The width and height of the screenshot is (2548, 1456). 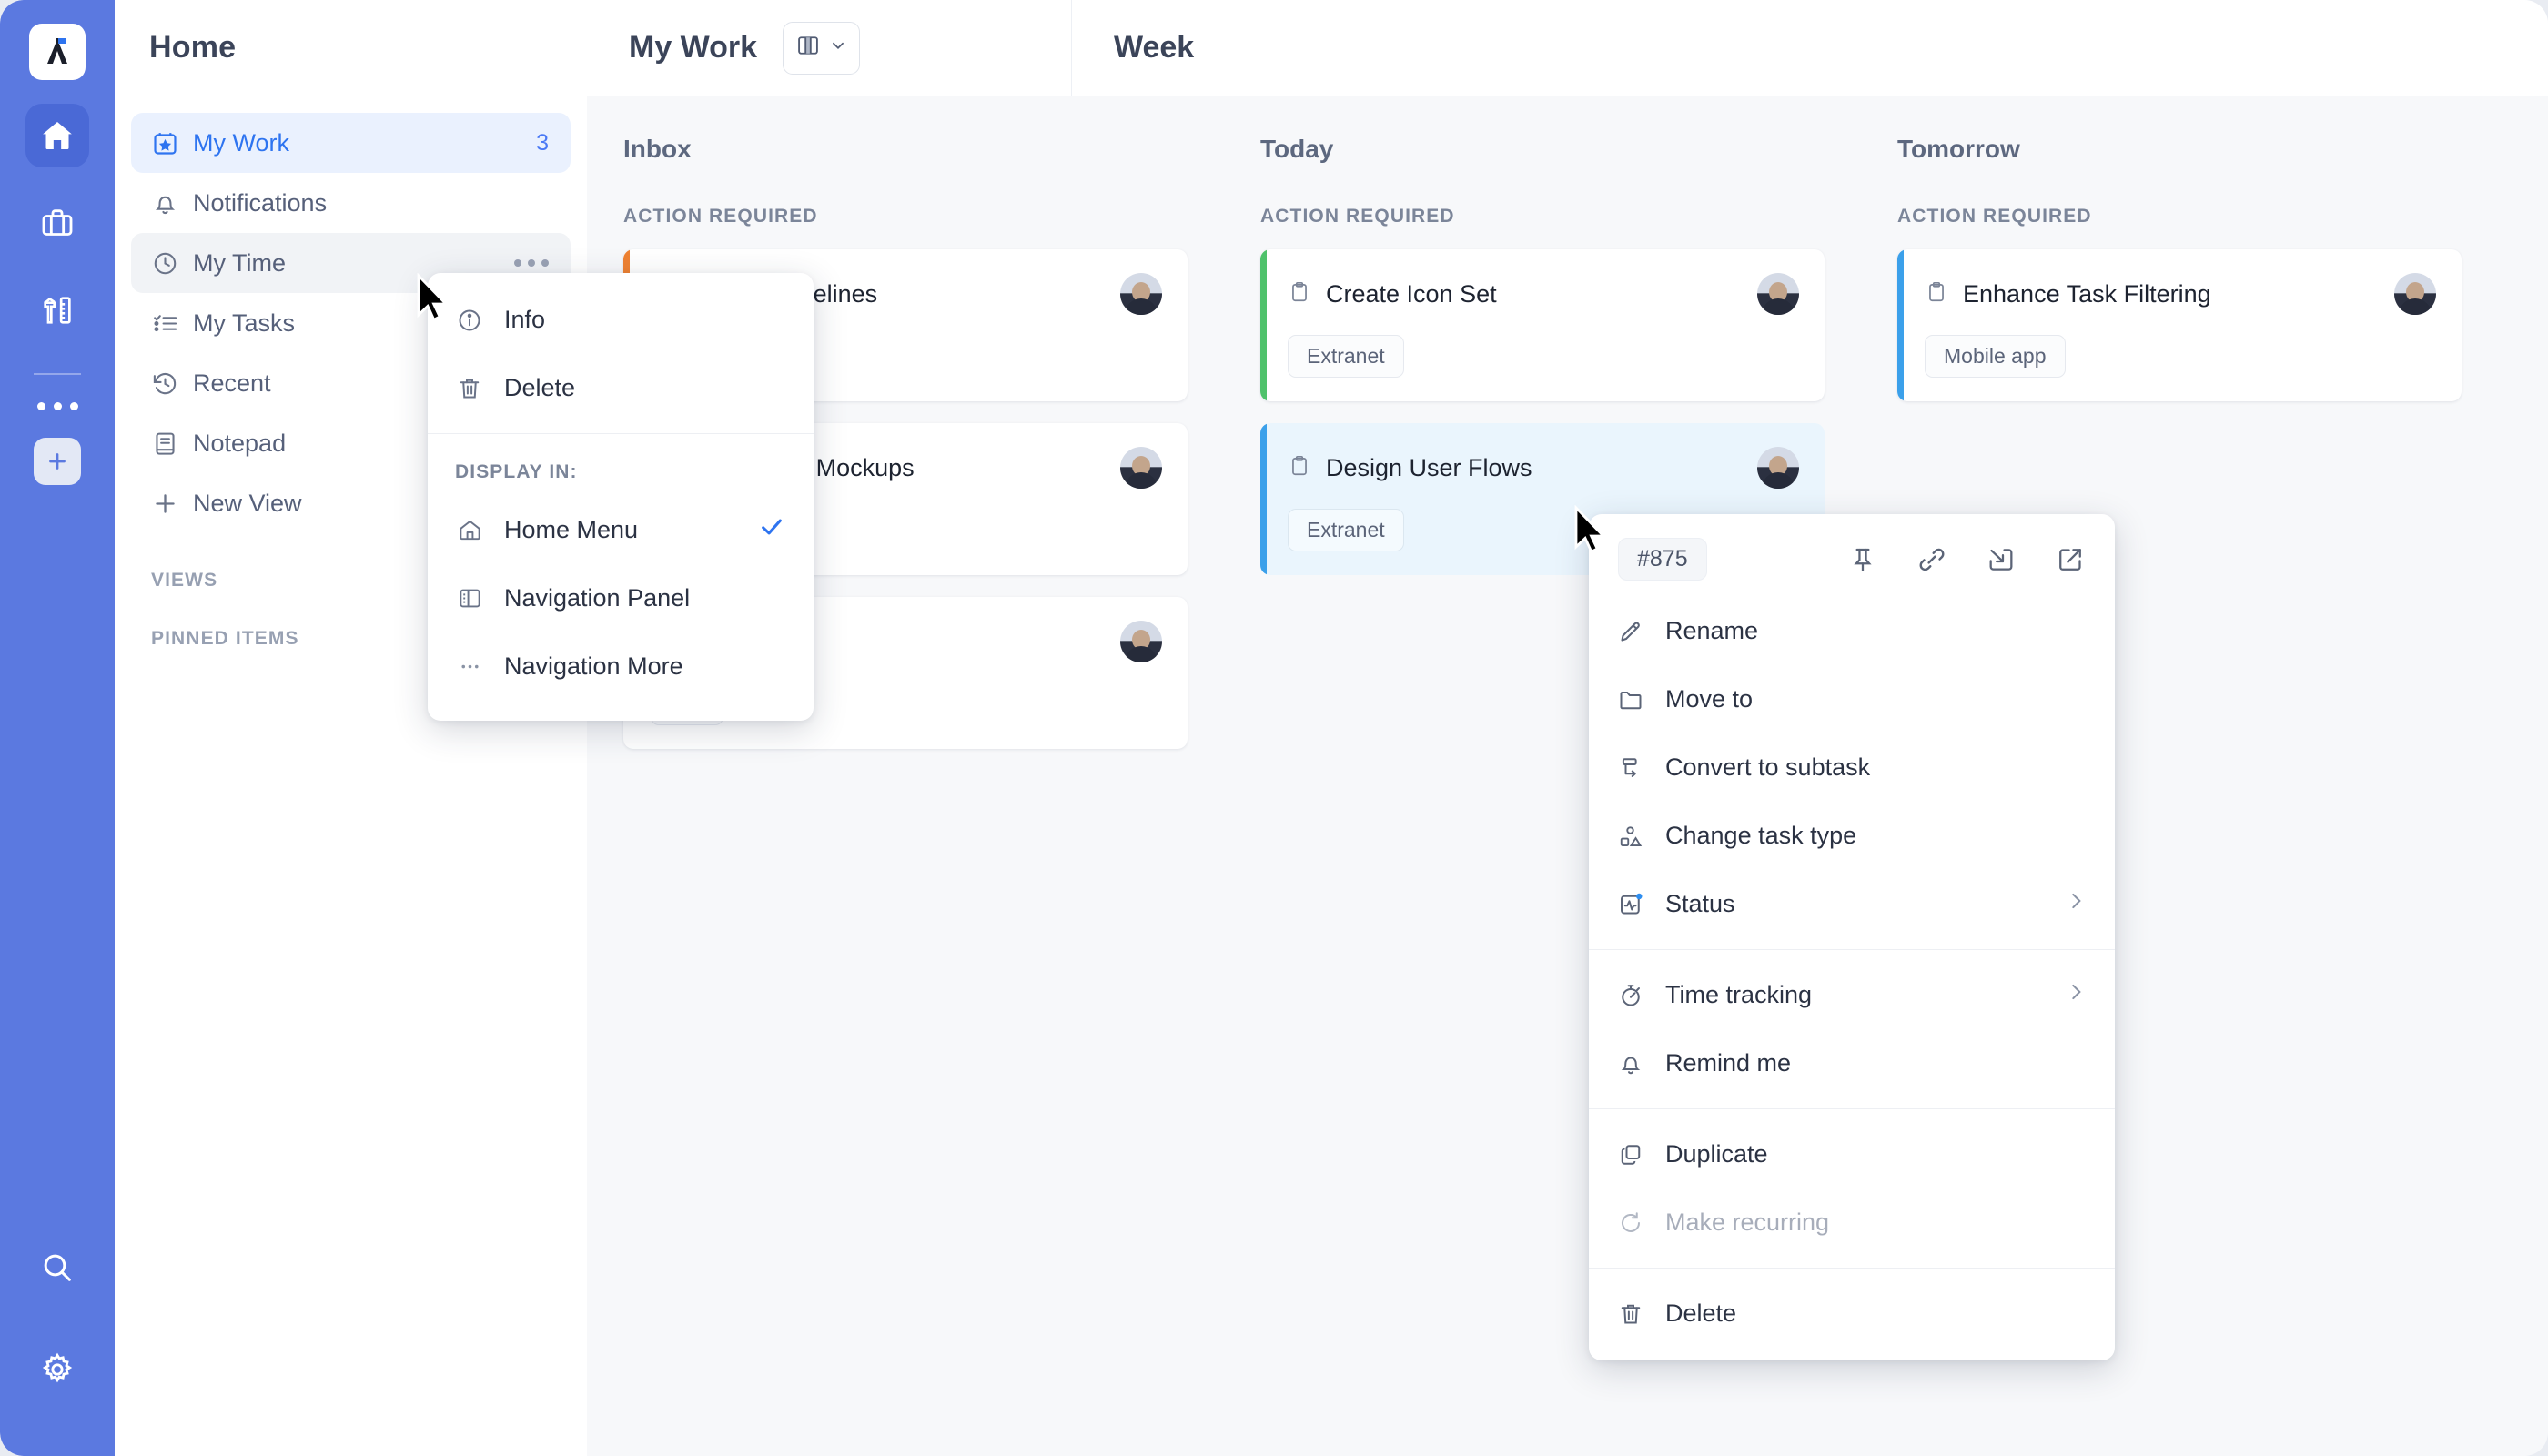 What do you see at coordinates (351, 143) in the screenshot?
I see `sidebar-item-my-work: My Work 3` at bounding box center [351, 143].